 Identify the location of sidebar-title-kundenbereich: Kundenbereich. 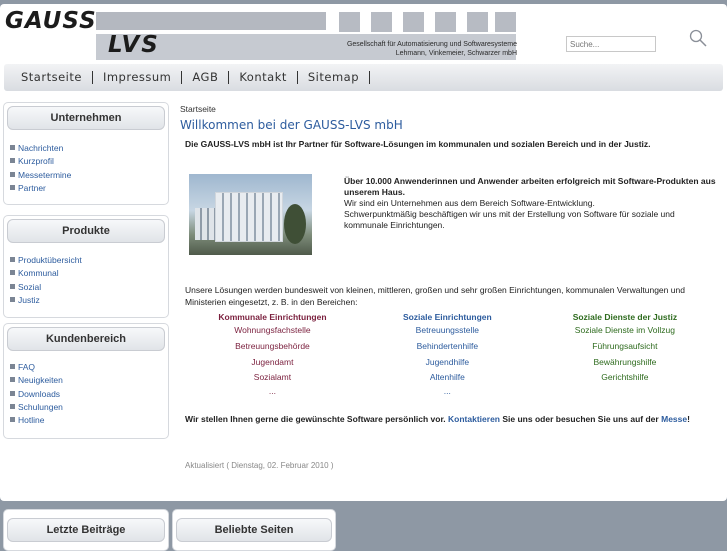
(86, 339).